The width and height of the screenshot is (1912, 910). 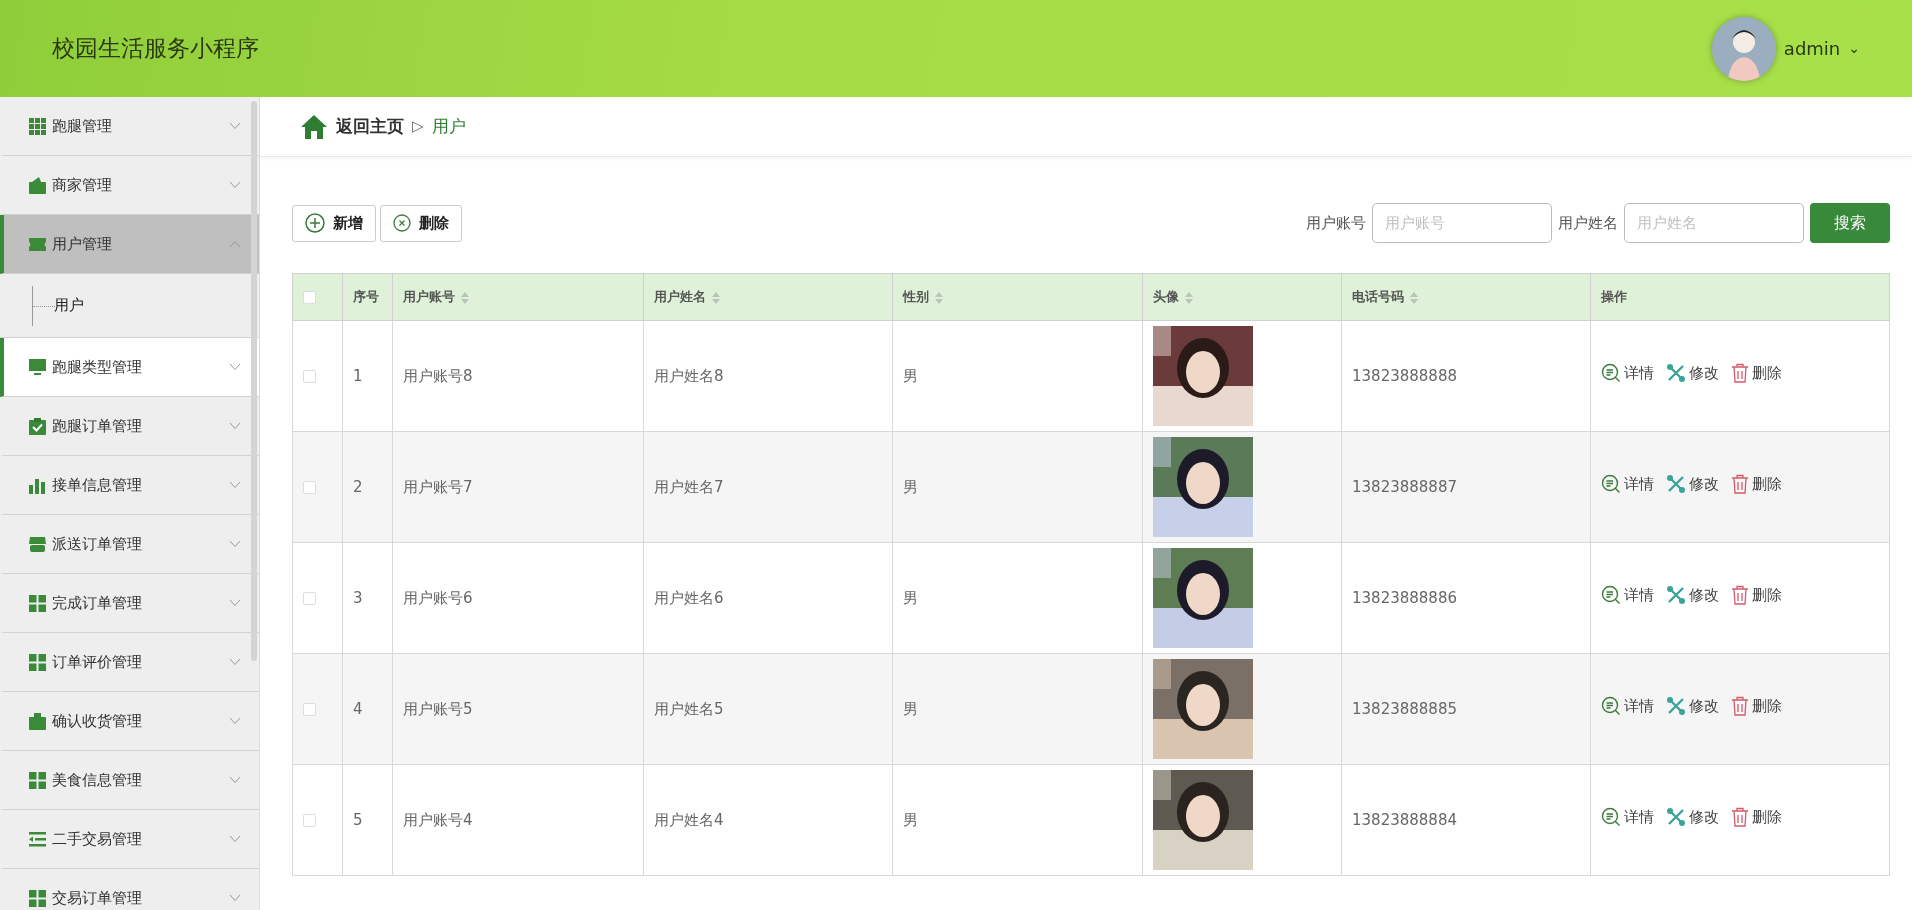 What do you see at coordinates (37, 185) in the screenshot?
I see `wallet-icon` at bounding box center [37, 185].